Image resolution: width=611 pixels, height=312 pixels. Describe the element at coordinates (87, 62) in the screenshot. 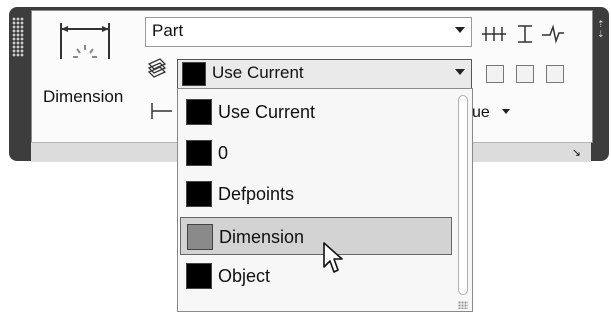

I see `dimension-button: Dimension` at that location.